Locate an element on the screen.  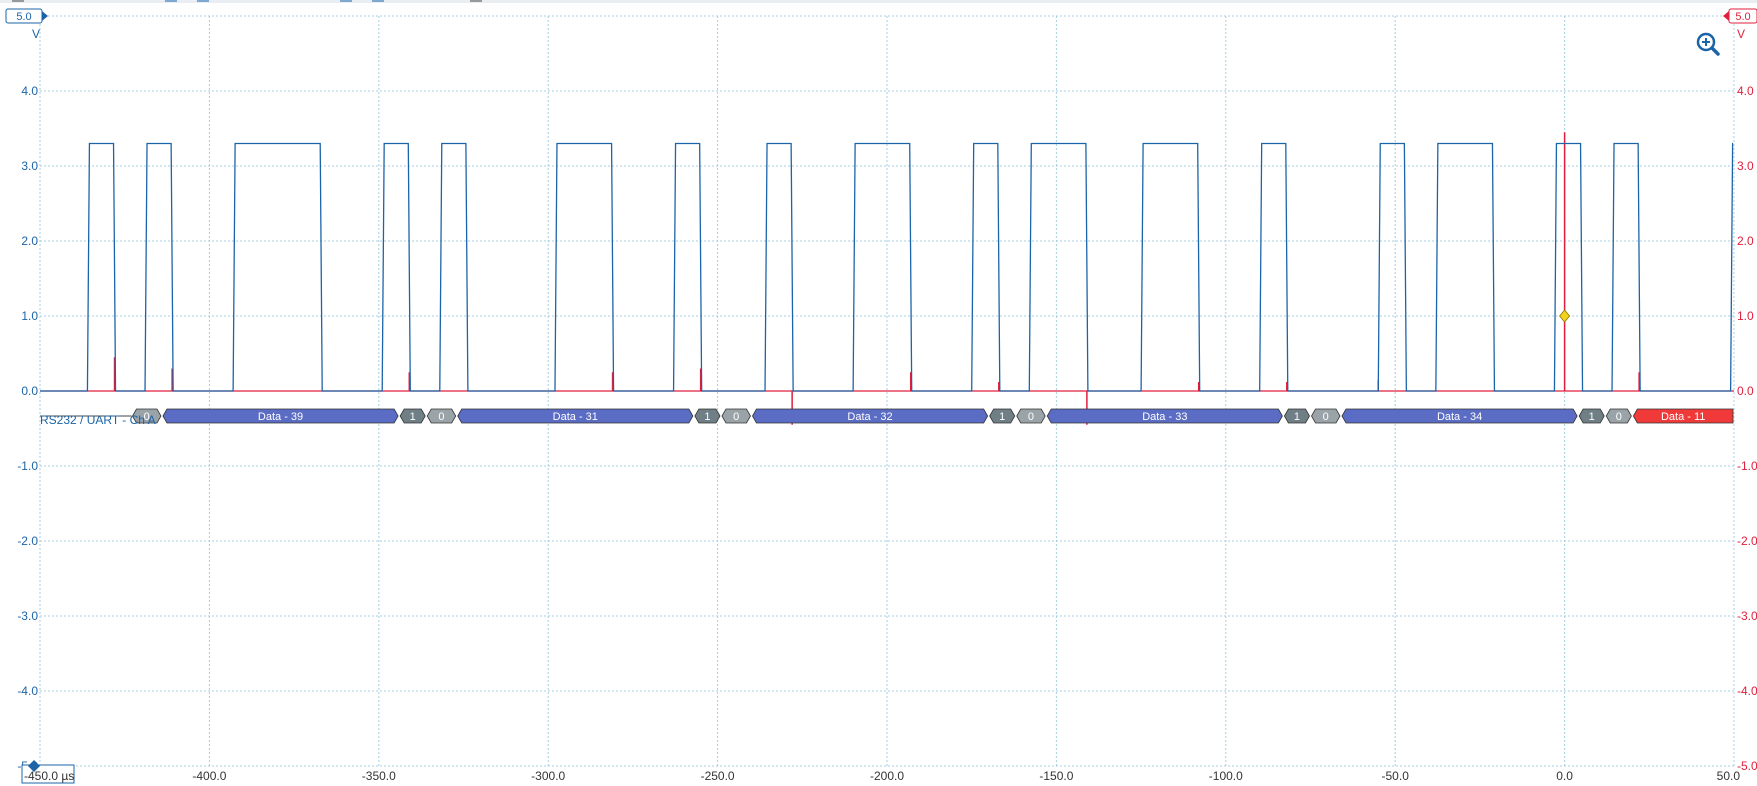
y-left-tick-label: 3.0 is located at coordinates (29, 166).